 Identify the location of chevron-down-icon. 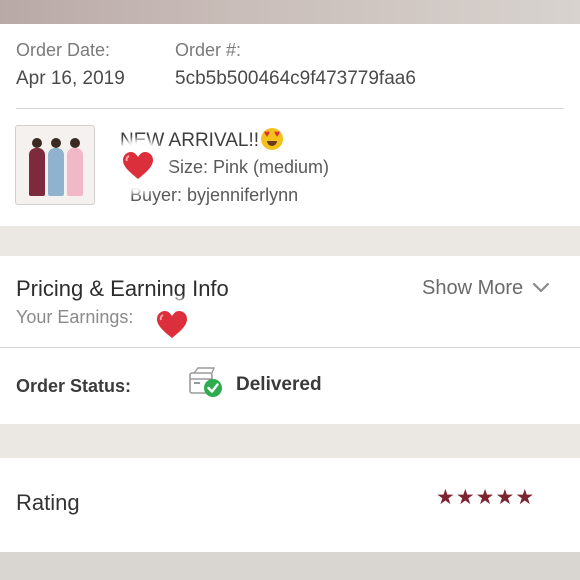
(541, 289).